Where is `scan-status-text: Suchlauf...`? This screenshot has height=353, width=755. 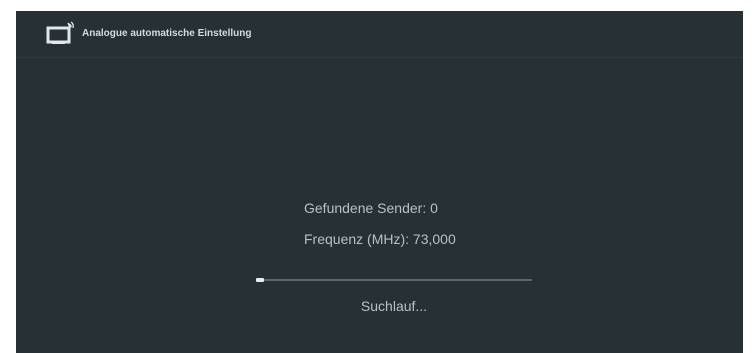
scan-status-text: Suchlauf... is located at coordinates (394, 306).